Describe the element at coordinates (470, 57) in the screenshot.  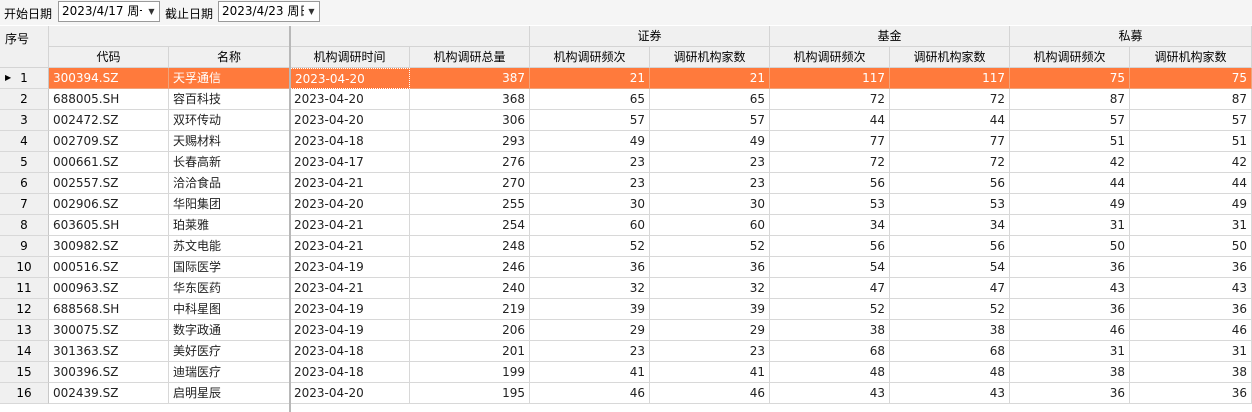
I see `column-header-research-total: 机构调研总量` at that location.